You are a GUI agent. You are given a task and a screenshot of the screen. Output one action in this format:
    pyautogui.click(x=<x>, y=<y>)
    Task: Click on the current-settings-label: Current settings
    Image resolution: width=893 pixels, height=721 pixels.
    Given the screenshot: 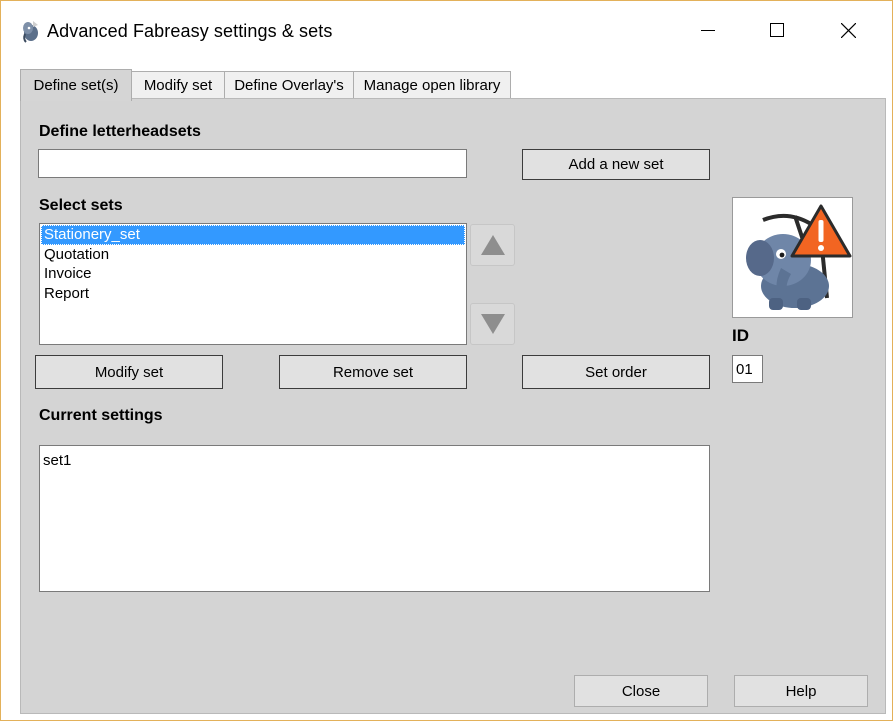 What is the action you would take?
    pyautogui.click(x=101, y=415)
    